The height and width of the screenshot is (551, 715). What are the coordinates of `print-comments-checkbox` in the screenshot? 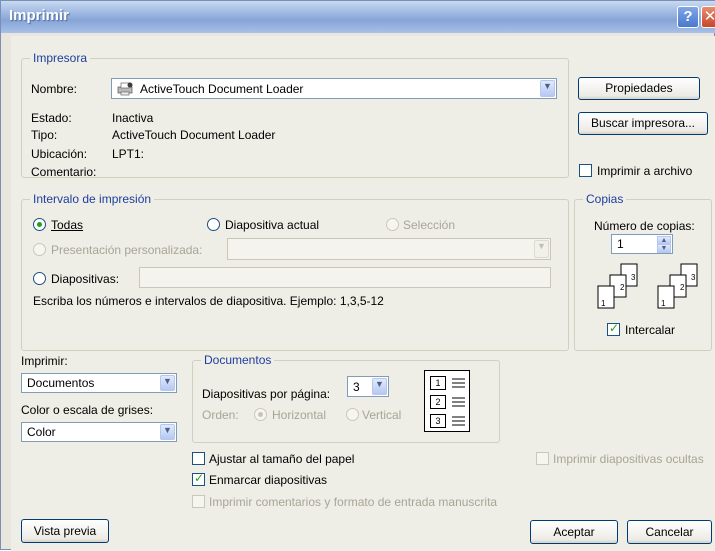 It's located at (198, 501).